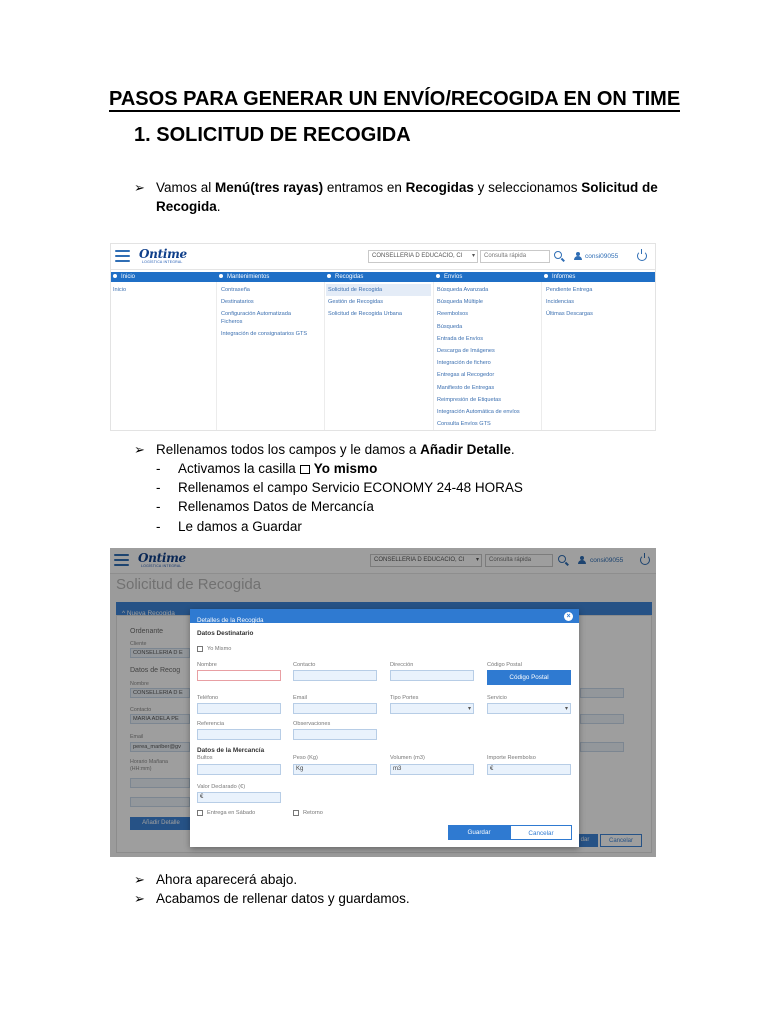  What do you see at coordinates (335, 708) in the screenshot?
I see `email-input` at bounding box center [335, 708].